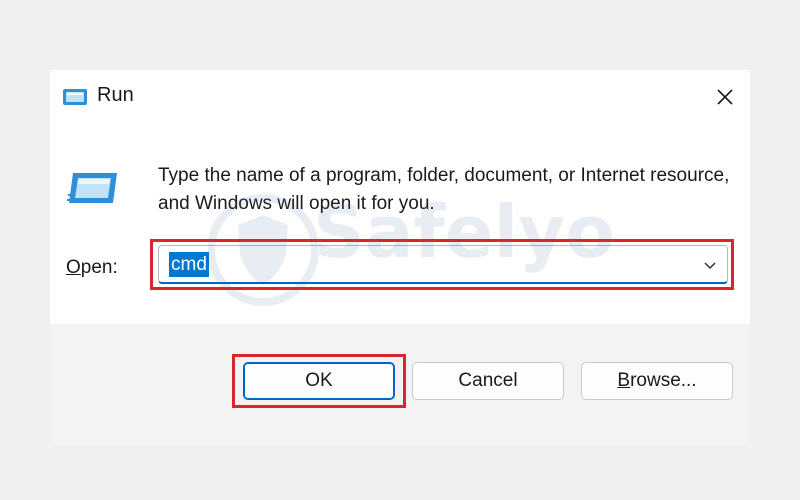  Describe the element at coordinates (488, 381) in the screenshot. I see `cancel-button: Cancel` at that location.